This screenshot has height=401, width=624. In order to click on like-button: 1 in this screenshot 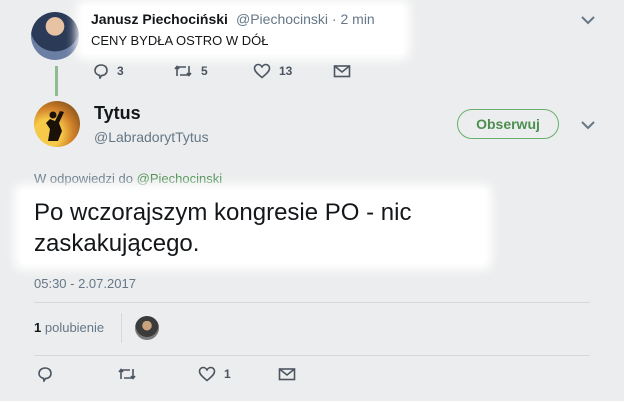, I will do `click(214, 374)`.